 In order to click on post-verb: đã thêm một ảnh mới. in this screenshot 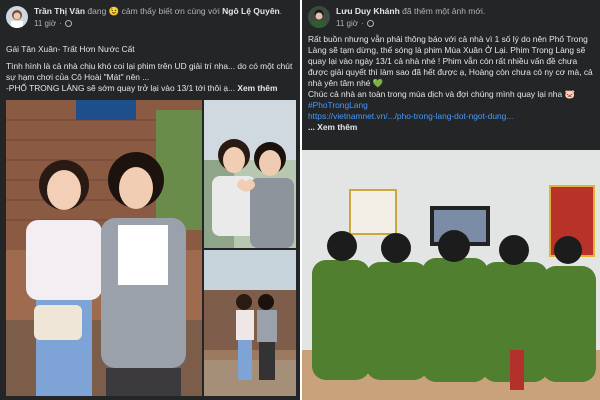, I will do `click(444, 11)`.